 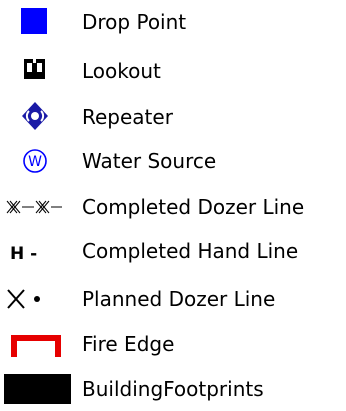 What do you see at coordinates (179, 299) in the screenshot?
I see `legend-label-planned-dozer-line: Planned Dozer Line` at bounding box center [179, 299].